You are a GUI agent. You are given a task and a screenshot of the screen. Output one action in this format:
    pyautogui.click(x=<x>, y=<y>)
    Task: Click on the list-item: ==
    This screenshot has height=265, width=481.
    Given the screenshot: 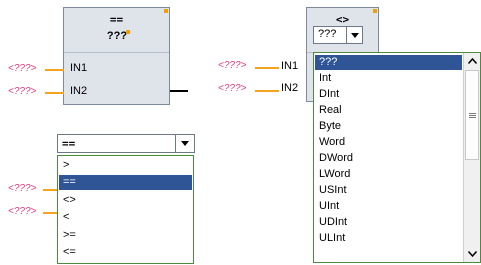 What is the action you would take?
    pyautogui.click(x=125, y=182)
    